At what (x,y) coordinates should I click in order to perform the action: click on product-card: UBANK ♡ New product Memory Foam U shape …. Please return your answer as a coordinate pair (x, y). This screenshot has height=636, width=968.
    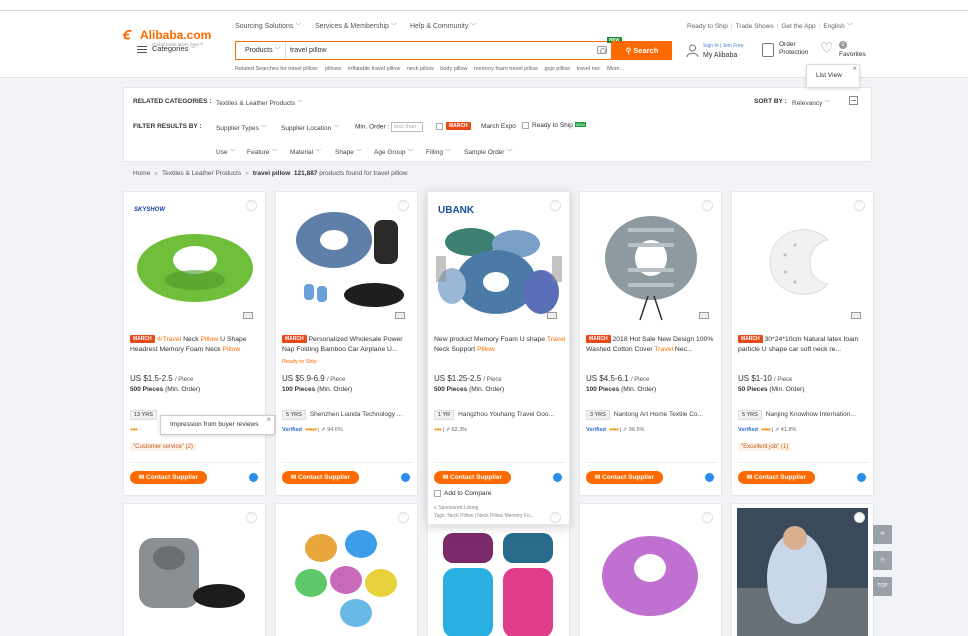
    Looking at the image, I should click on (498, 358).